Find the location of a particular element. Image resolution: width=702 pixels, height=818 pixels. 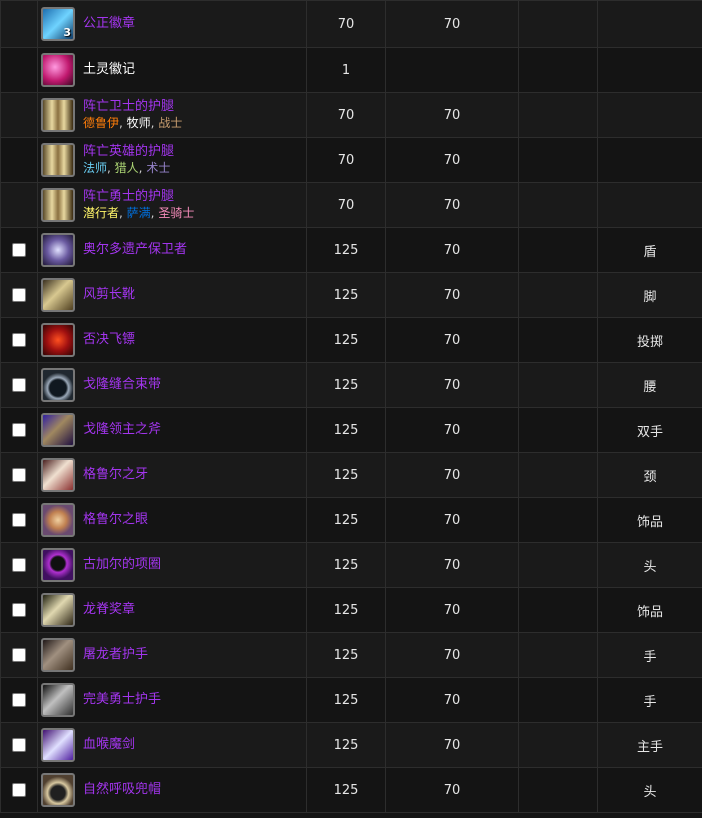

slot-cell: 头 is located at coordinates (649, 790).